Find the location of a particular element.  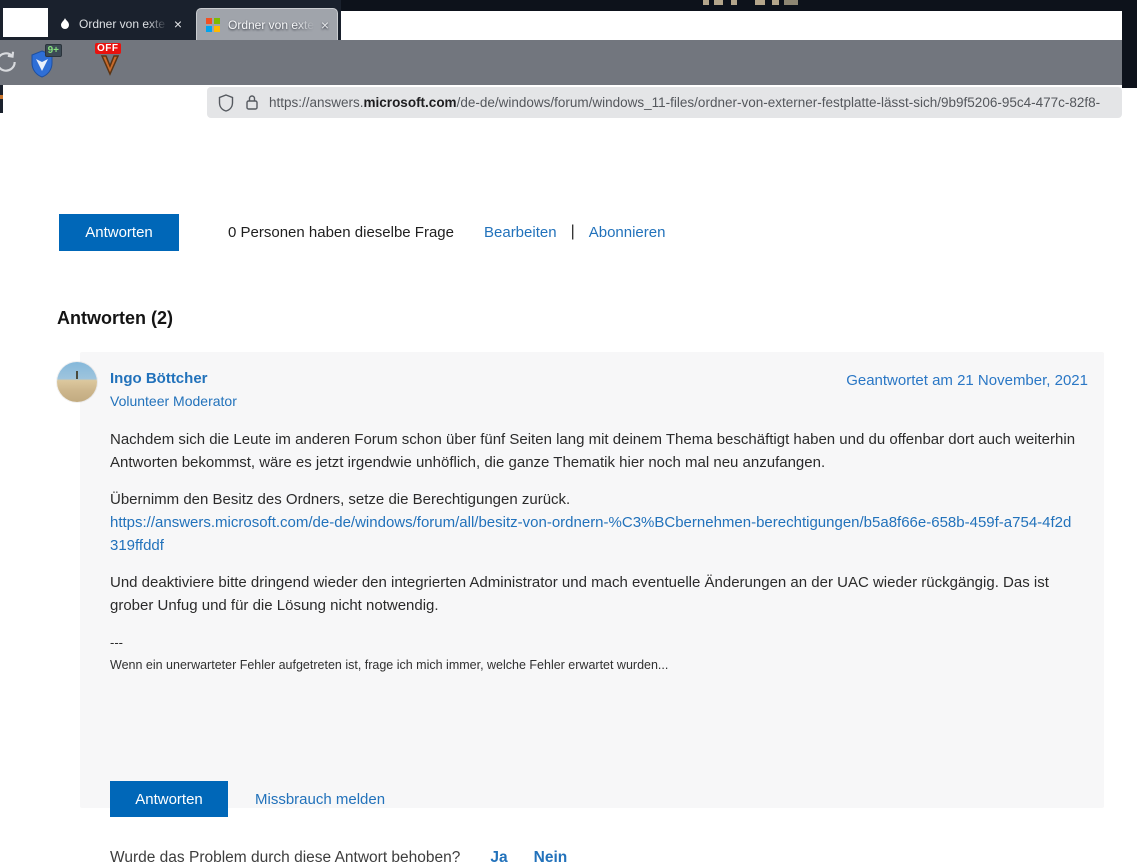

microsoft-logo-icon is located at coordinates (214, 25).